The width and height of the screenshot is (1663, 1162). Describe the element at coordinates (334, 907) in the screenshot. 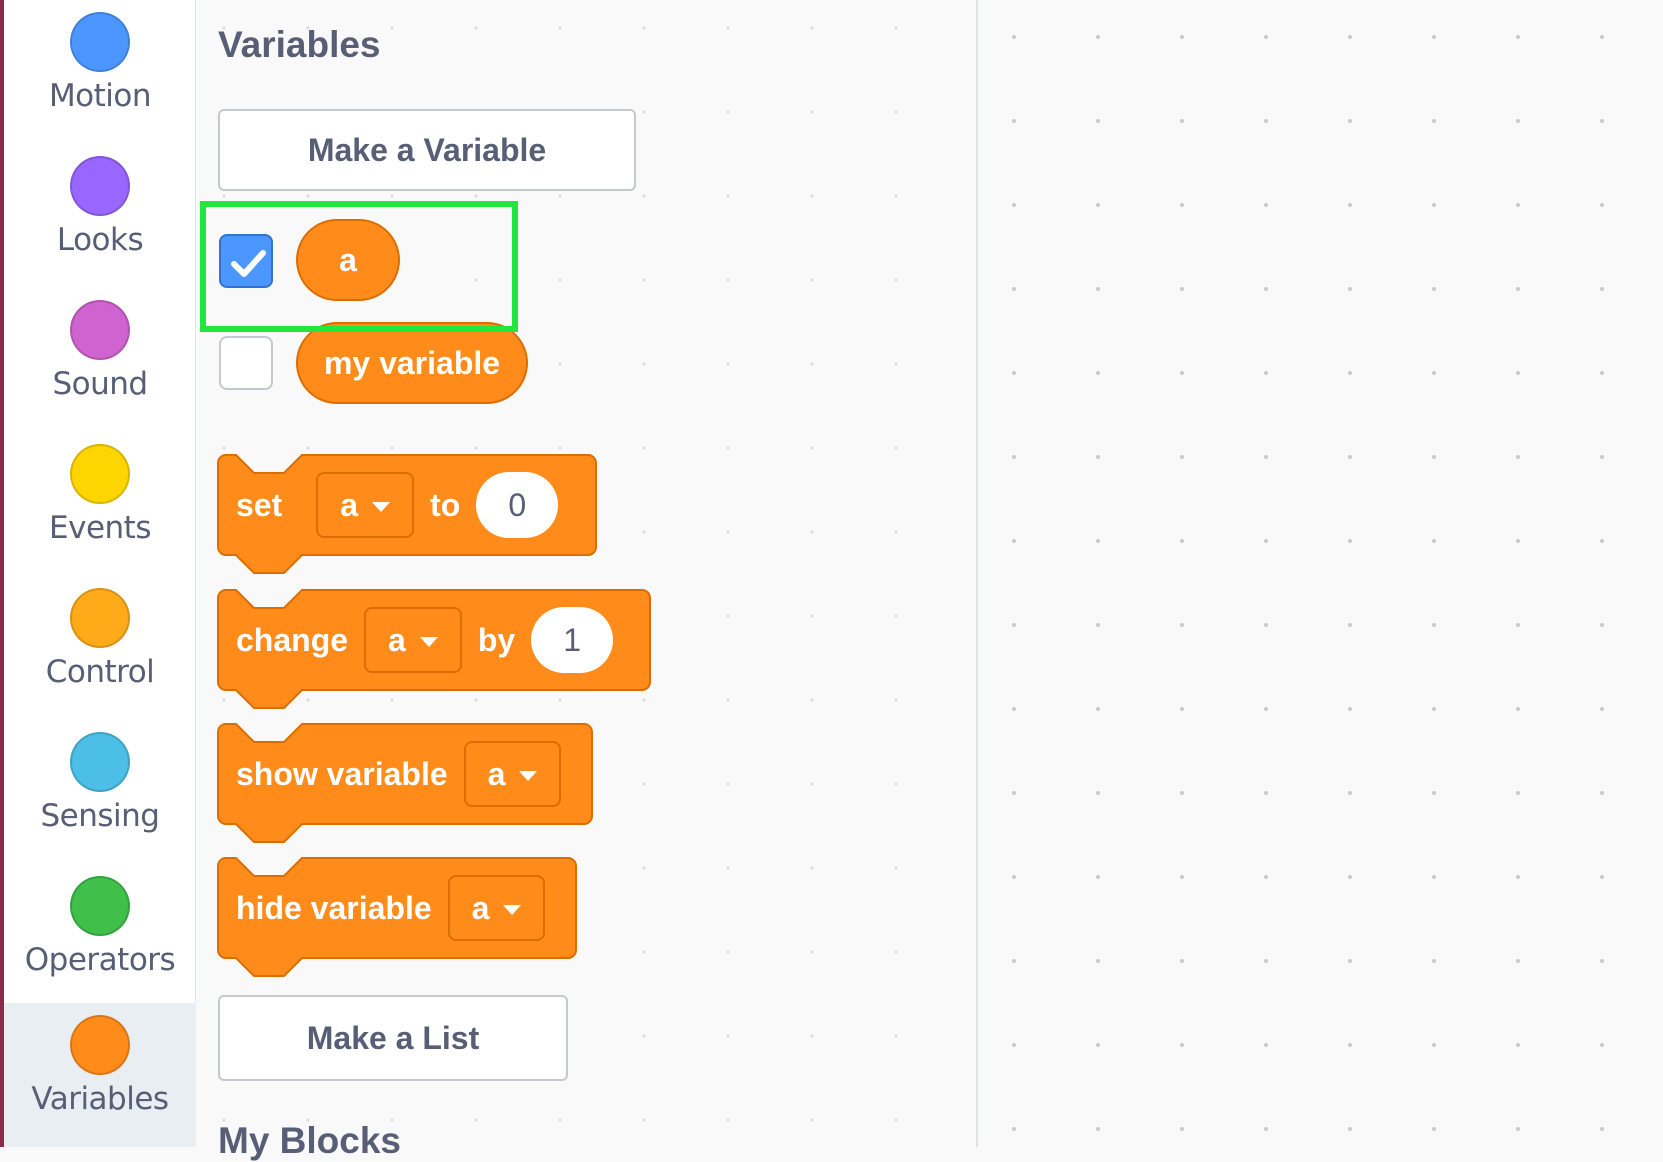

I see `block-label: hide variable` at that location.